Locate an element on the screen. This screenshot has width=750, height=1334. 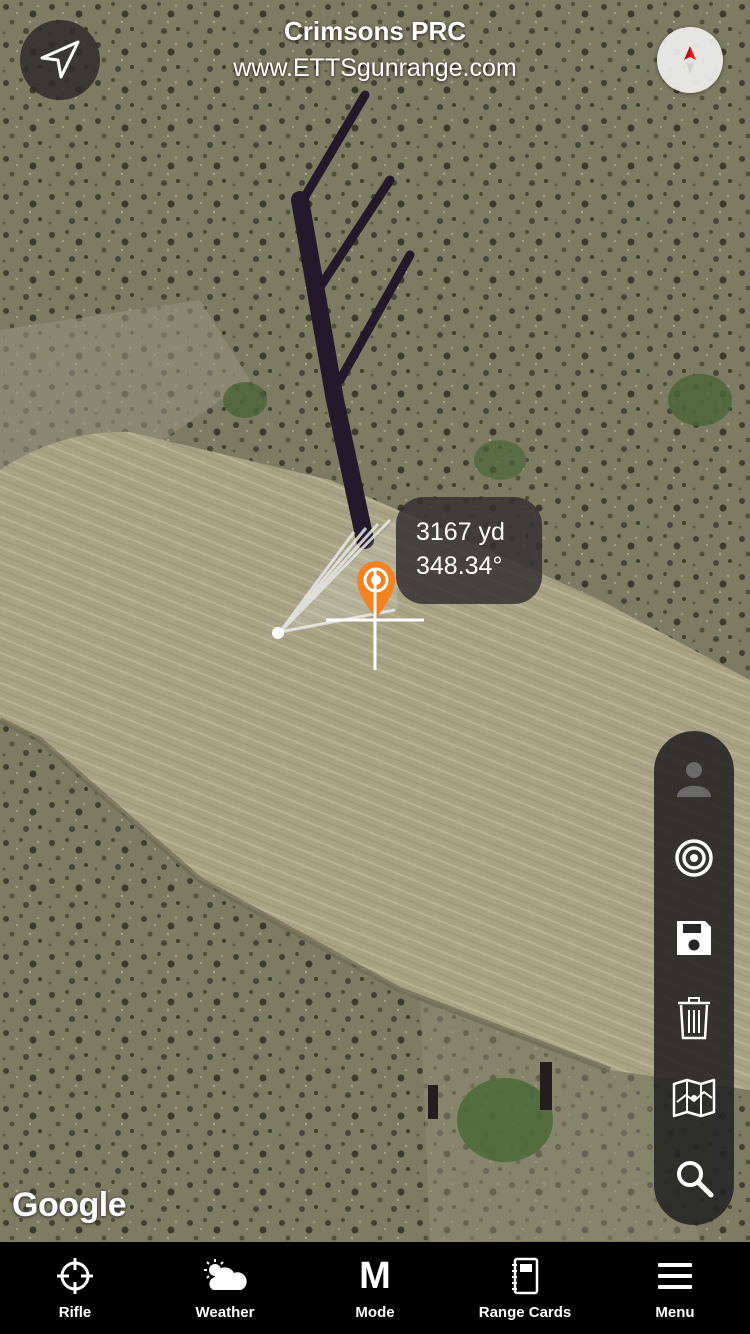
tab-menu-label: Menu is located at coordinates (675, 1312).